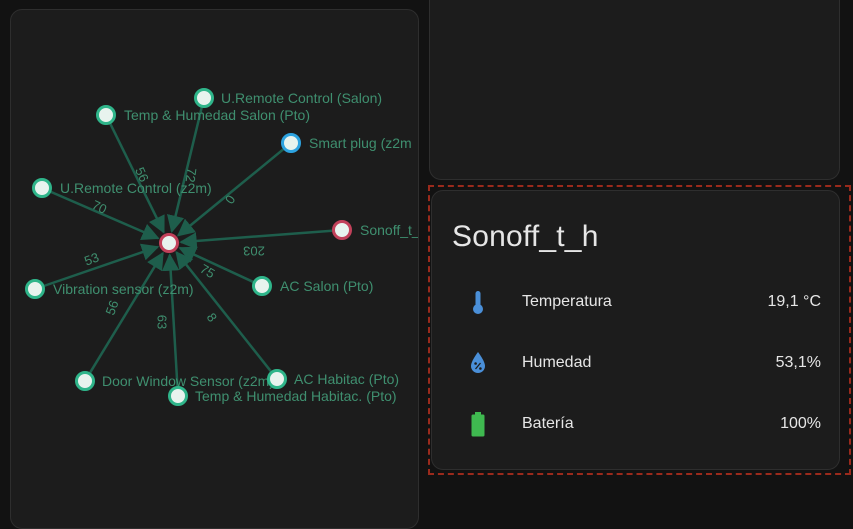 Image resolution: width=853 pixels, height=529 pixels. I want to click on entity-name: Temperatura, so click(567, 301).